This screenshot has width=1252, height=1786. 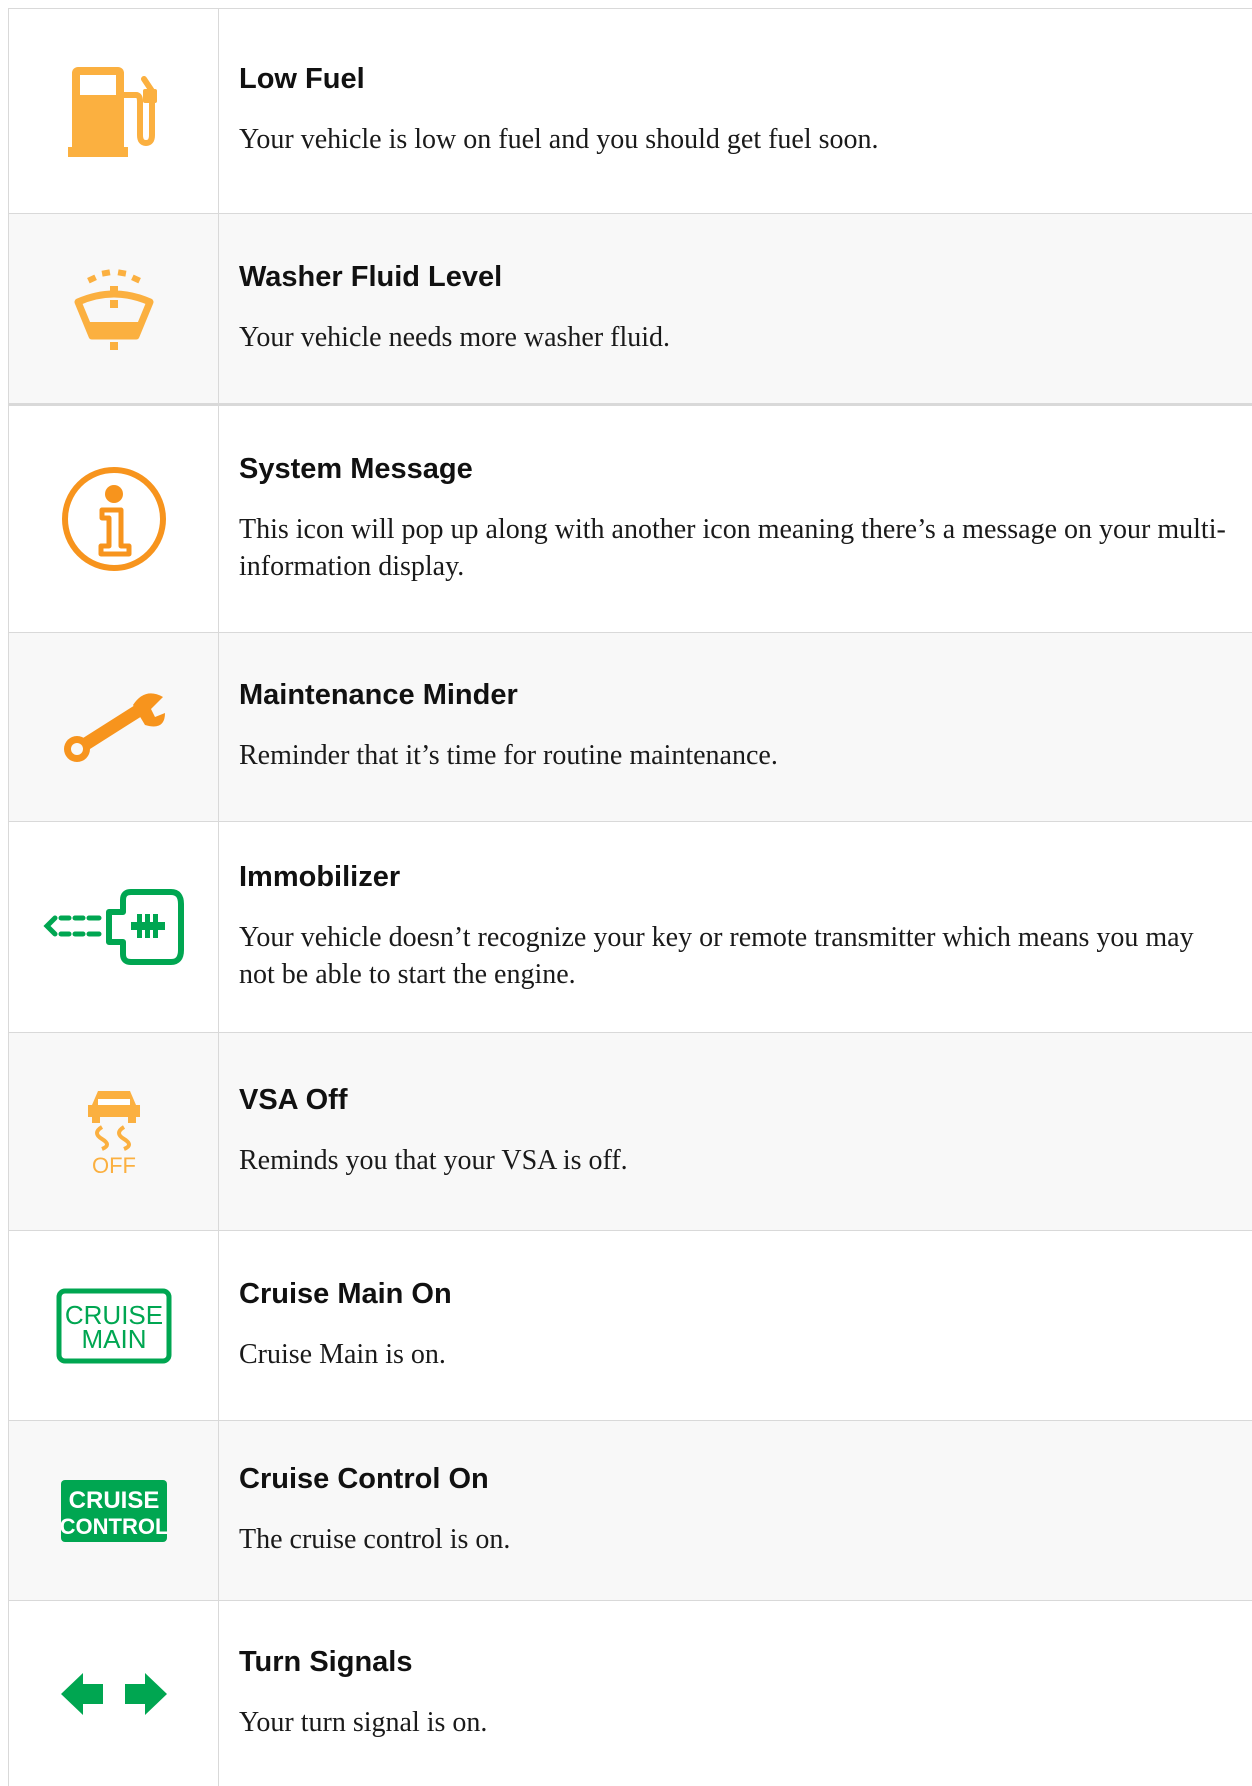 What do you see at coordinates (113, 1339) in the screenshot?
I see `cruise-main-line2: MAIN` at bounding box center [113, 1339].